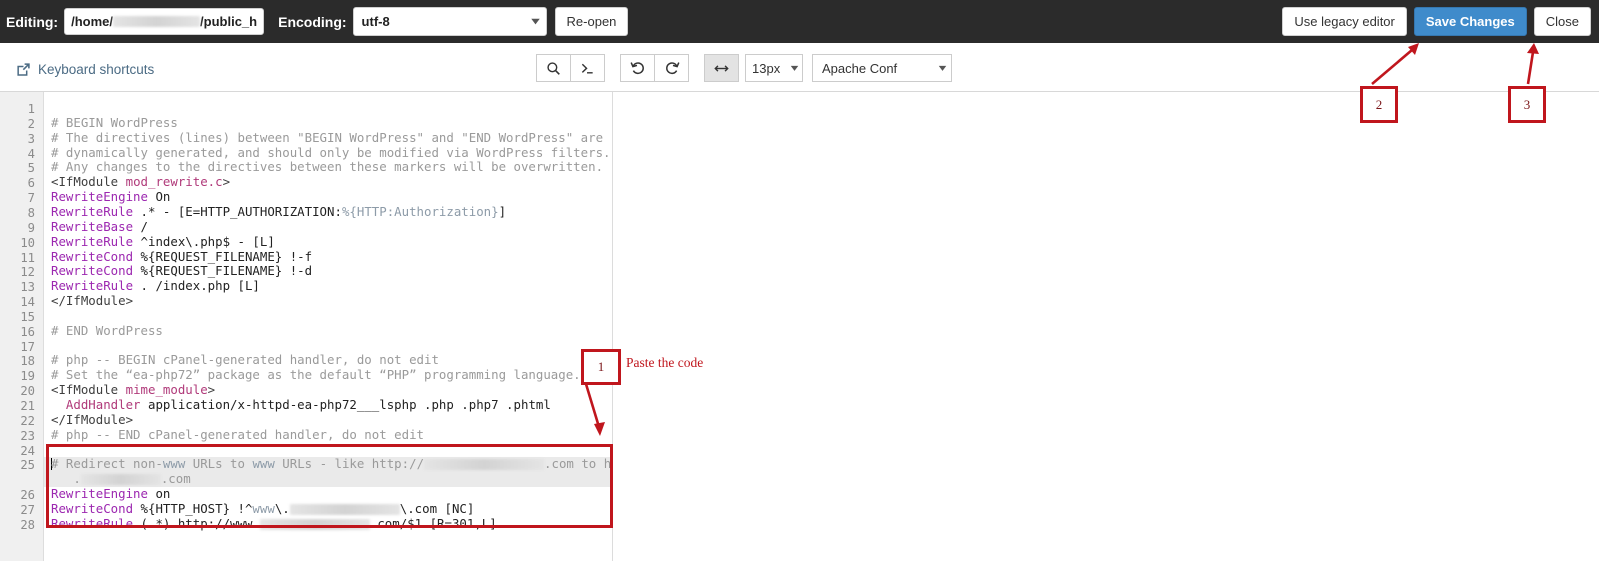 The width and height of the screenshot is (1599, 561). I want to click on line-number: 9, so click(31, 227).